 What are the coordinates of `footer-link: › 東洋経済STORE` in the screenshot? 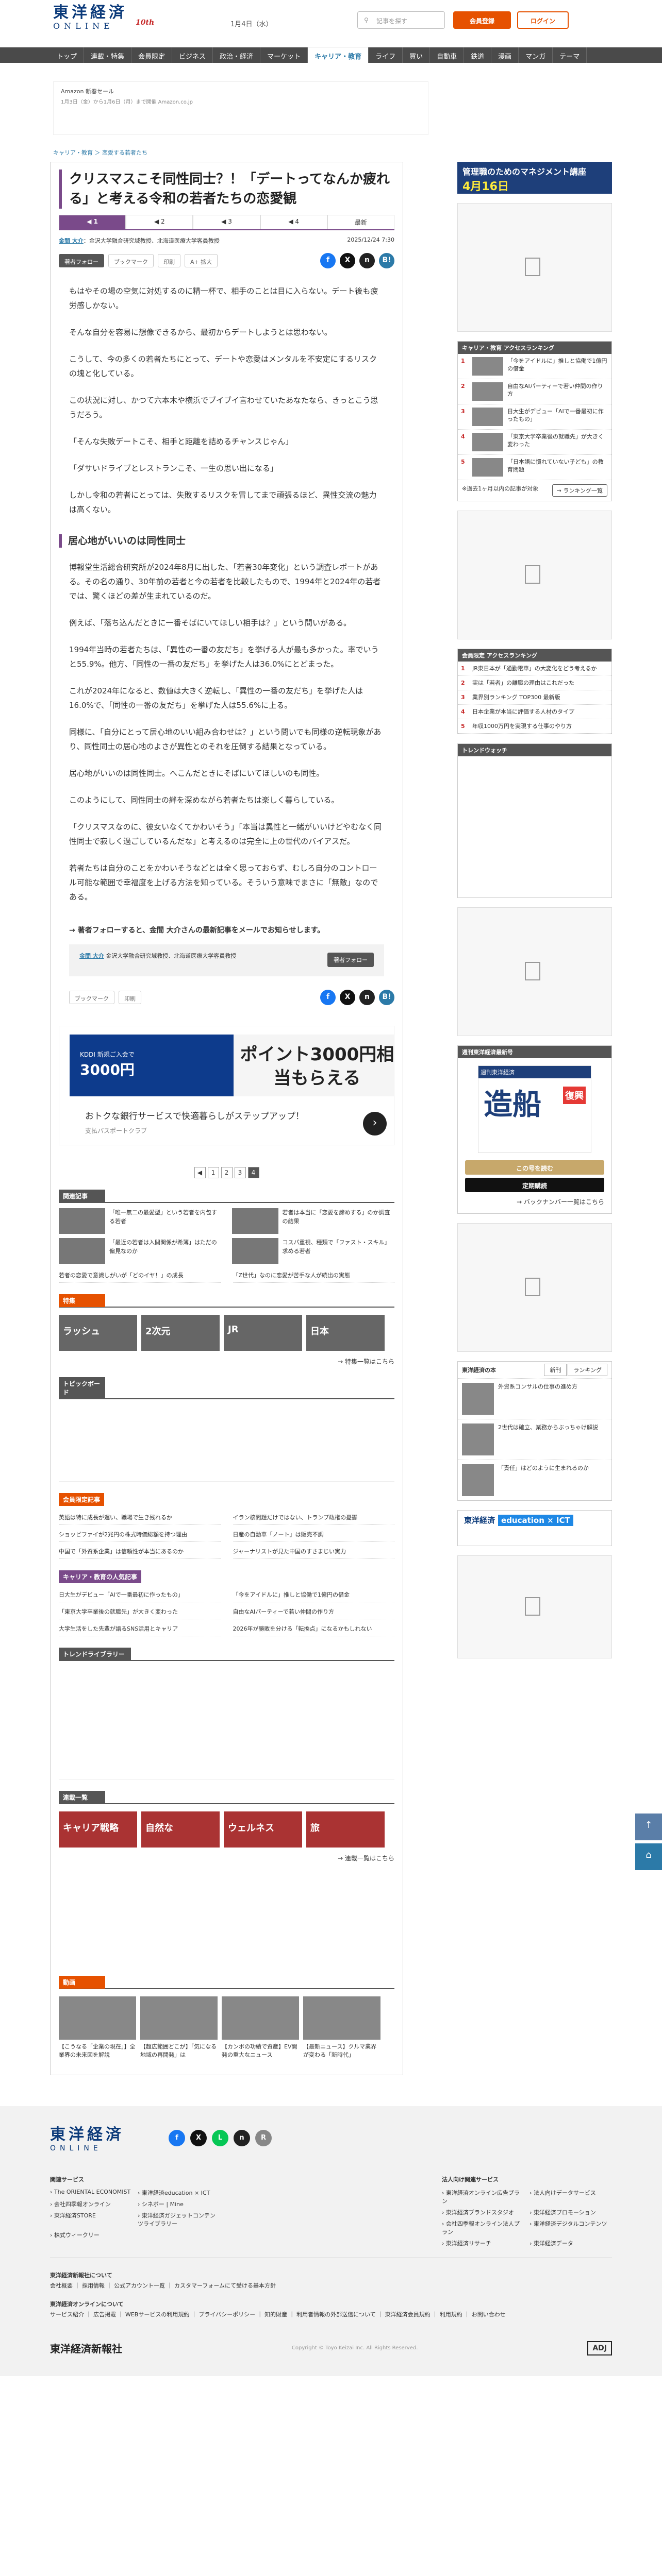 It's located at (92, 2219).